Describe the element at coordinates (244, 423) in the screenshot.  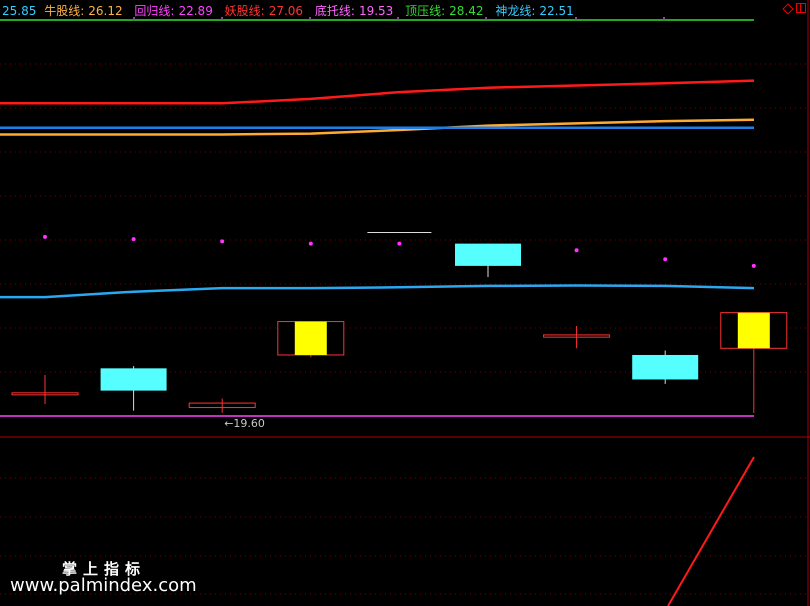
I see `low-price-label: ←19.60` at that location.